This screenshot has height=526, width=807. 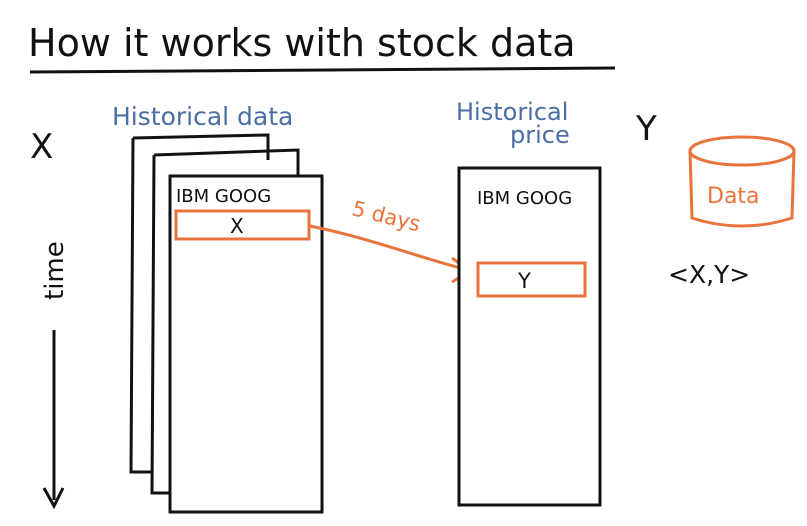 I want to click on database-label: Data, so click(x=733, y=196).